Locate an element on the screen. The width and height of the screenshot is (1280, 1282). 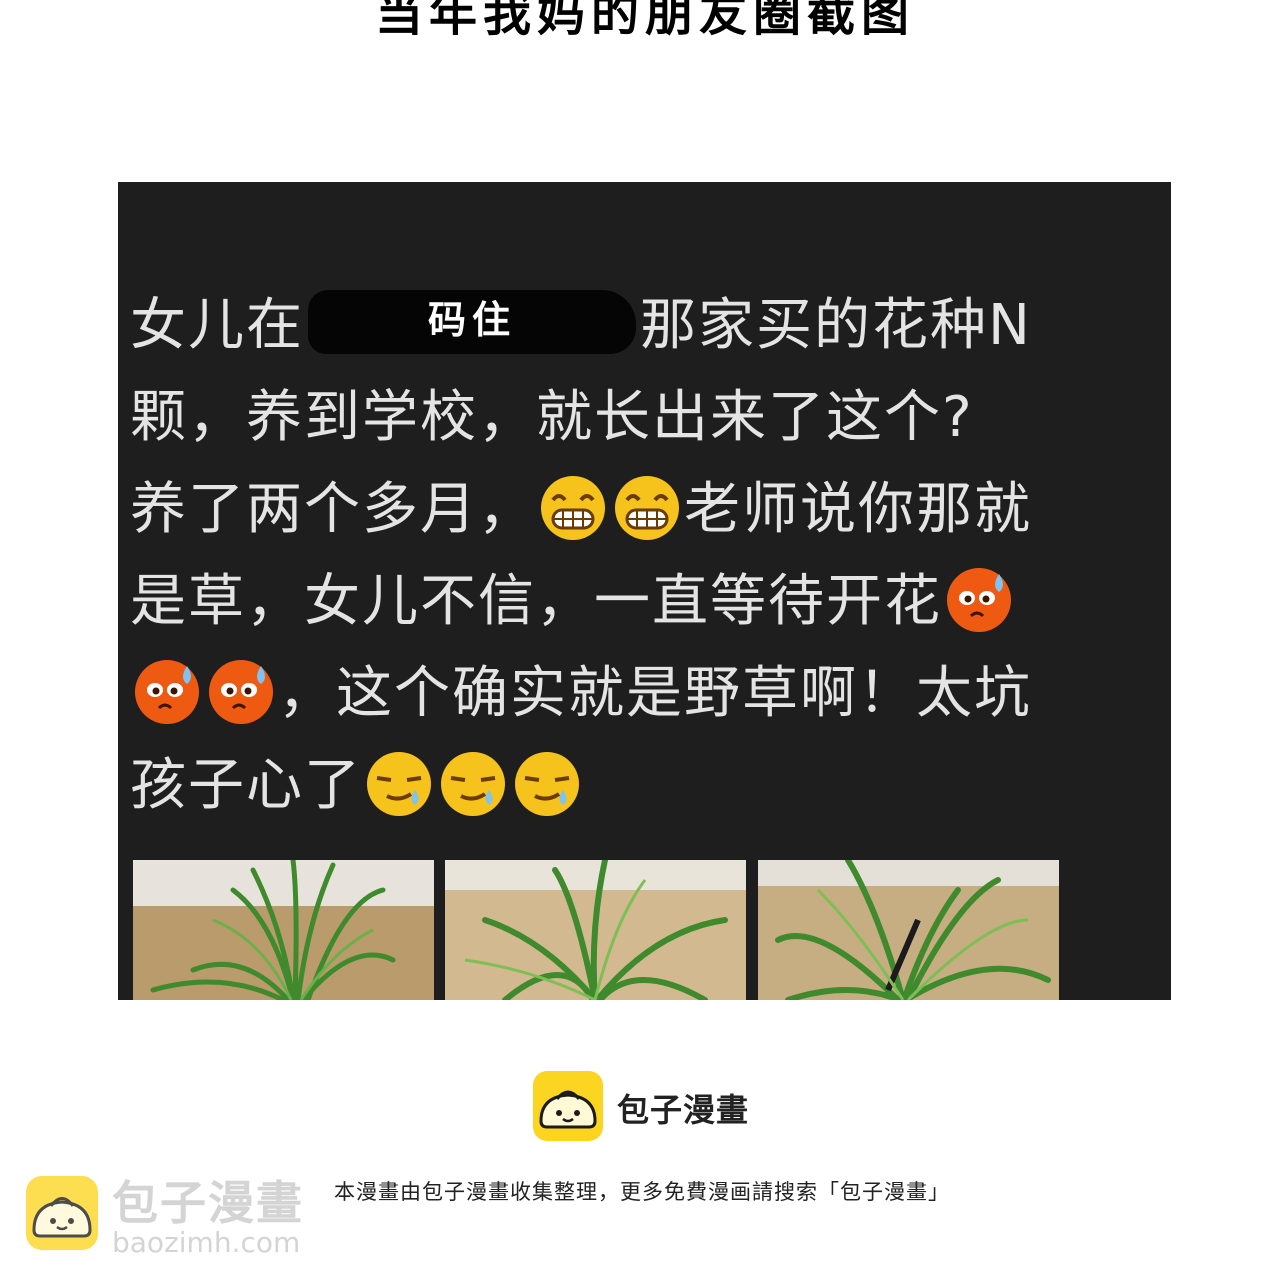
post-text-line3-start: 养了两个多月， is located at coordinates (333, 509).